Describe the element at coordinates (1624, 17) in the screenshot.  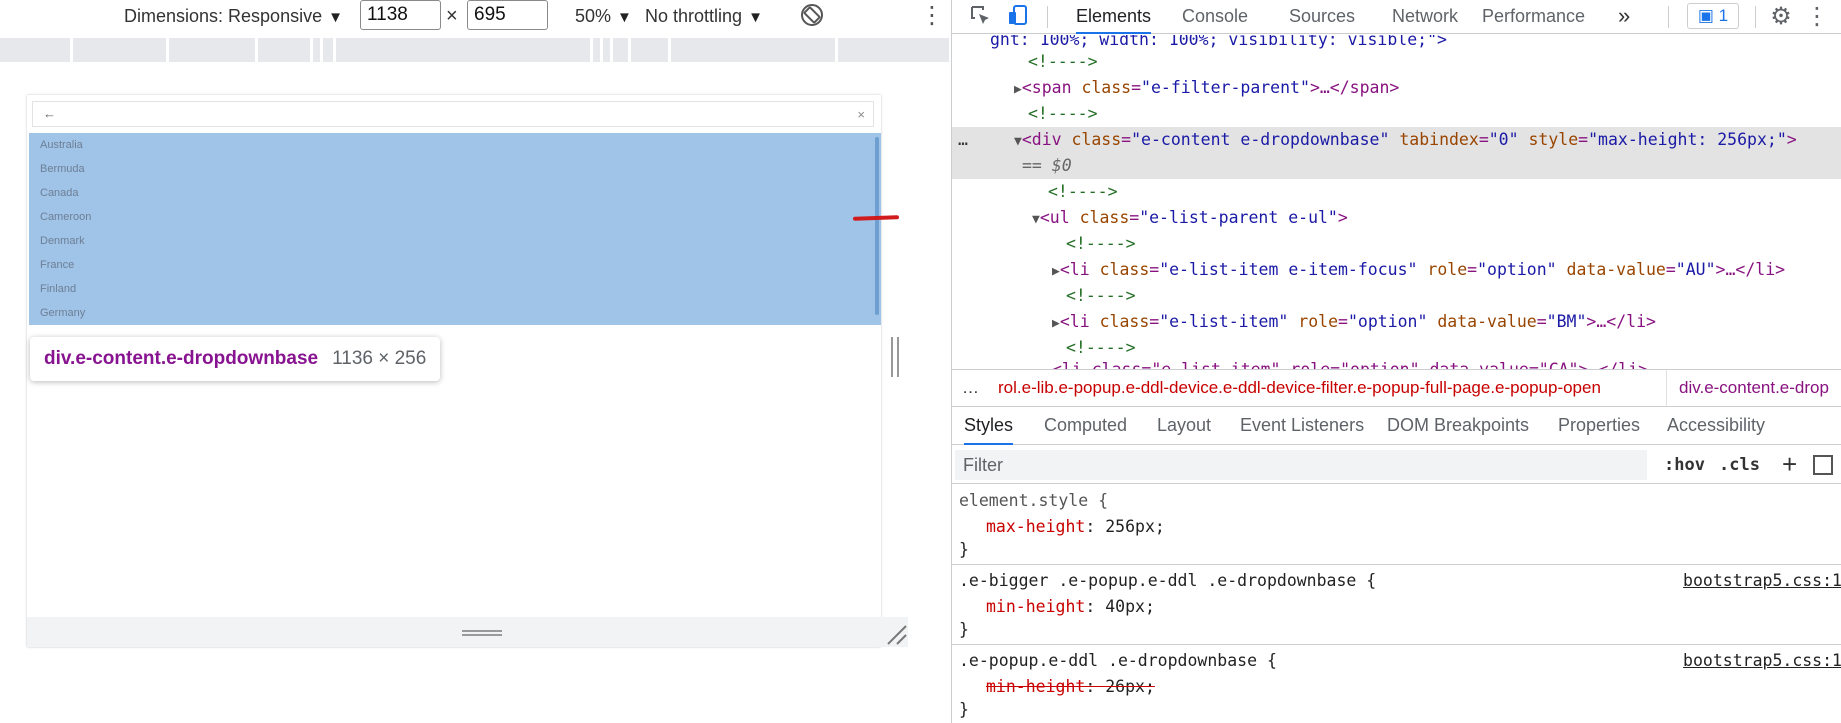
I see `more-tabs-icon: »` at that location.